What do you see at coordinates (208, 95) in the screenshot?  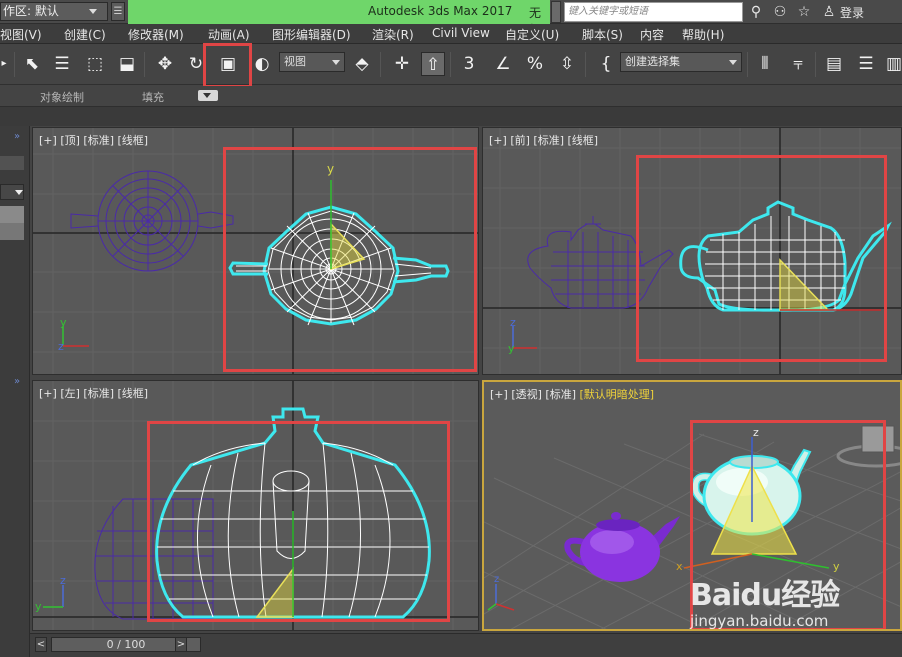 I see `ribbon-options-dropdown` at bounding box center [208, 95].